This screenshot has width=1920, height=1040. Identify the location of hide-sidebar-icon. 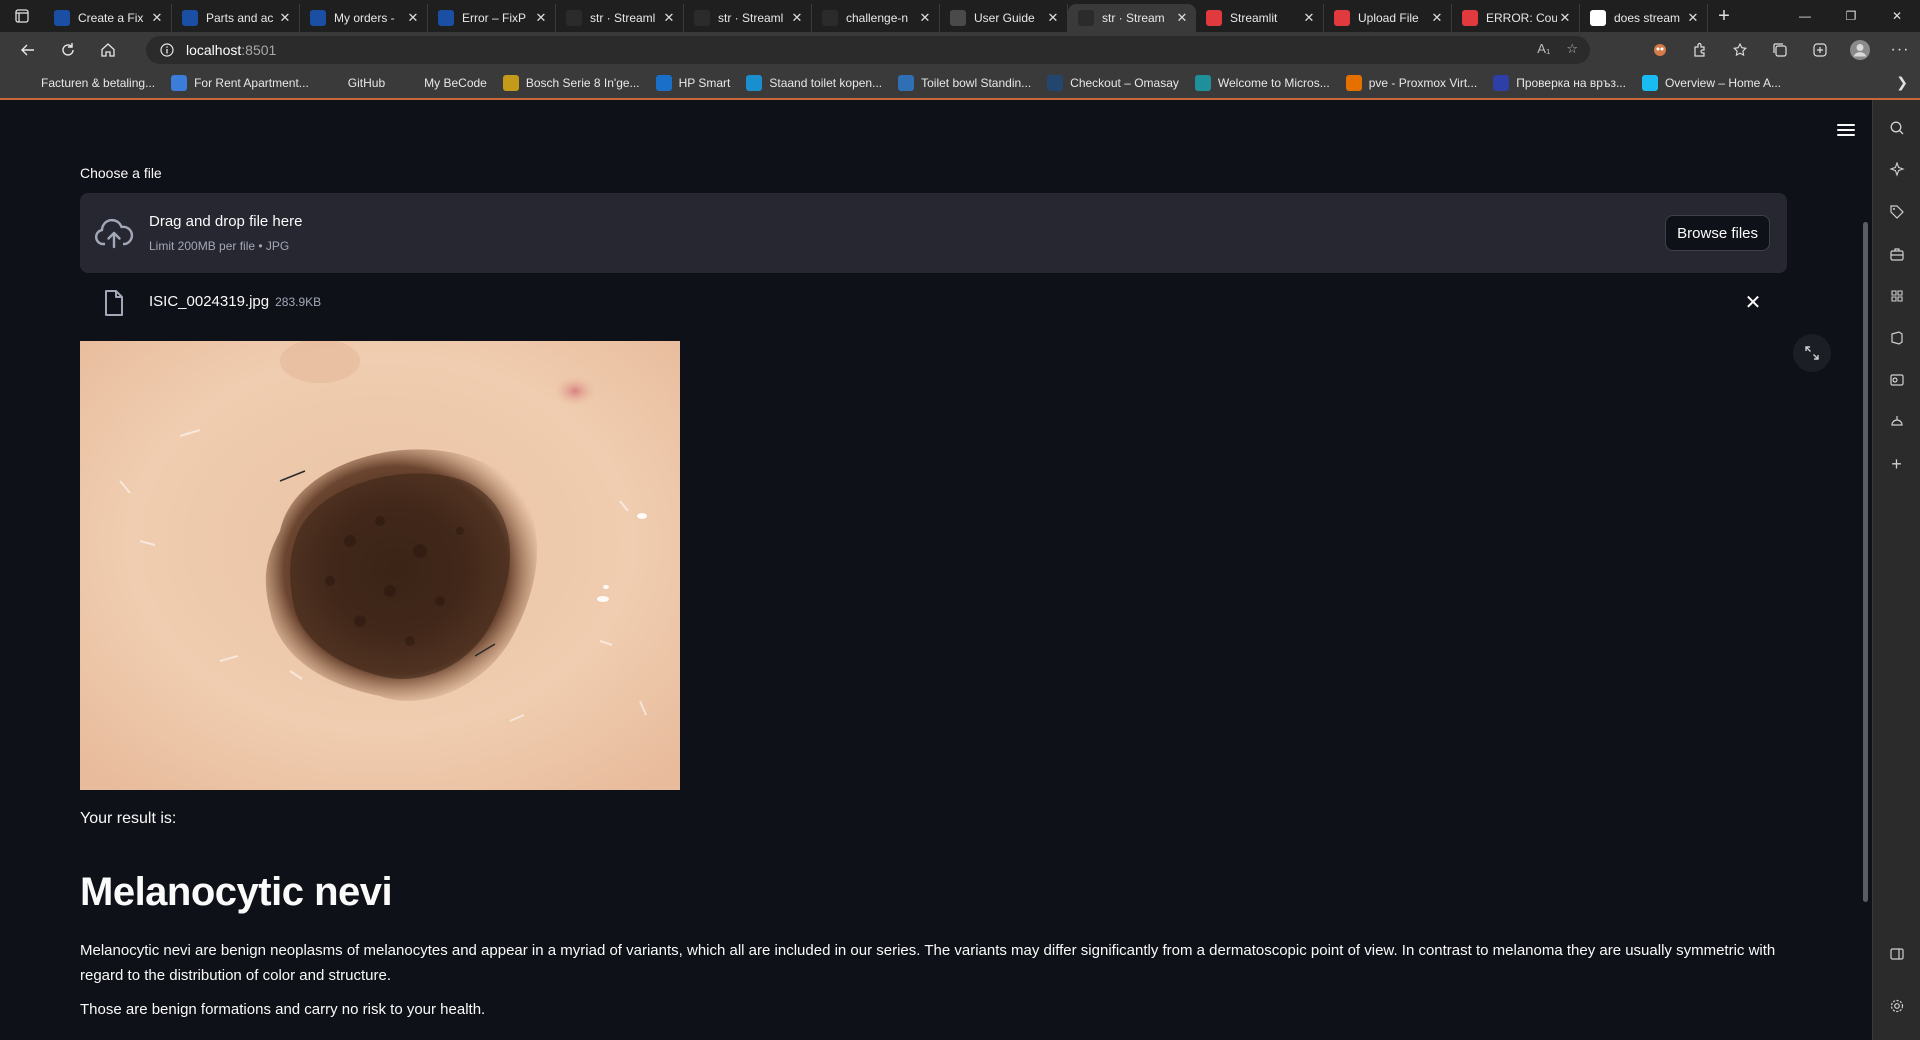
(1897, 954).